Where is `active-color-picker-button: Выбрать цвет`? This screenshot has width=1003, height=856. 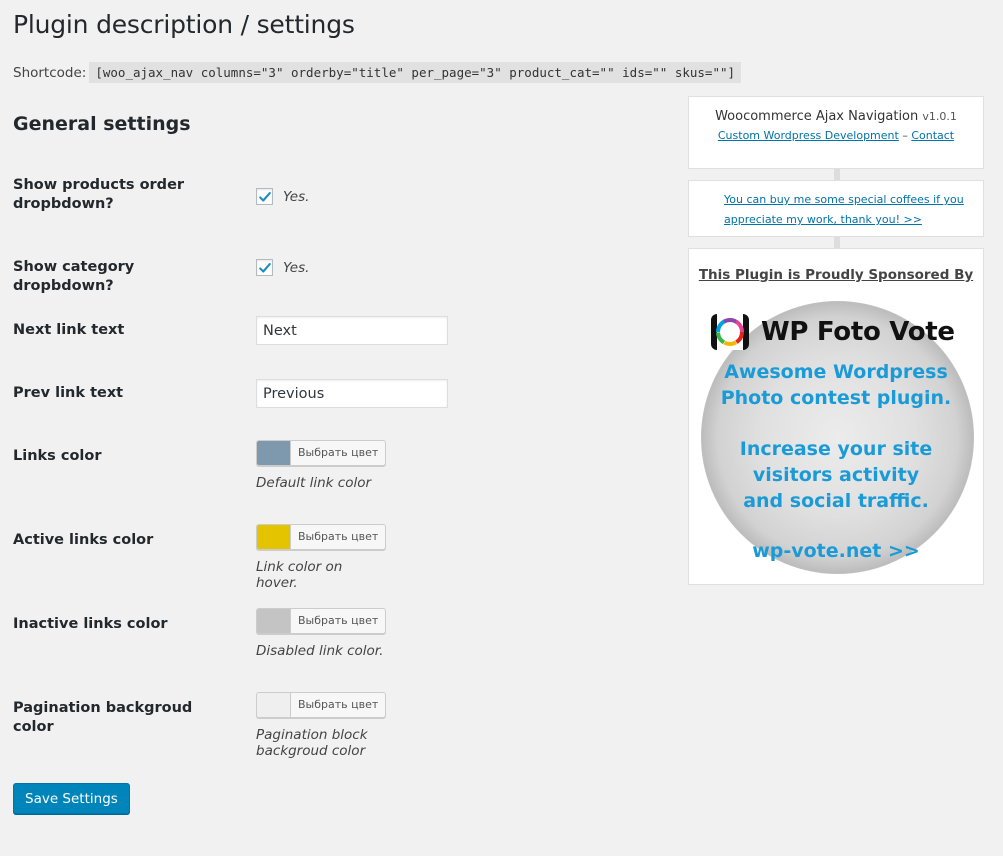
active-color-picker-button: Выбрать цвет is located at coordinates (321, 537).